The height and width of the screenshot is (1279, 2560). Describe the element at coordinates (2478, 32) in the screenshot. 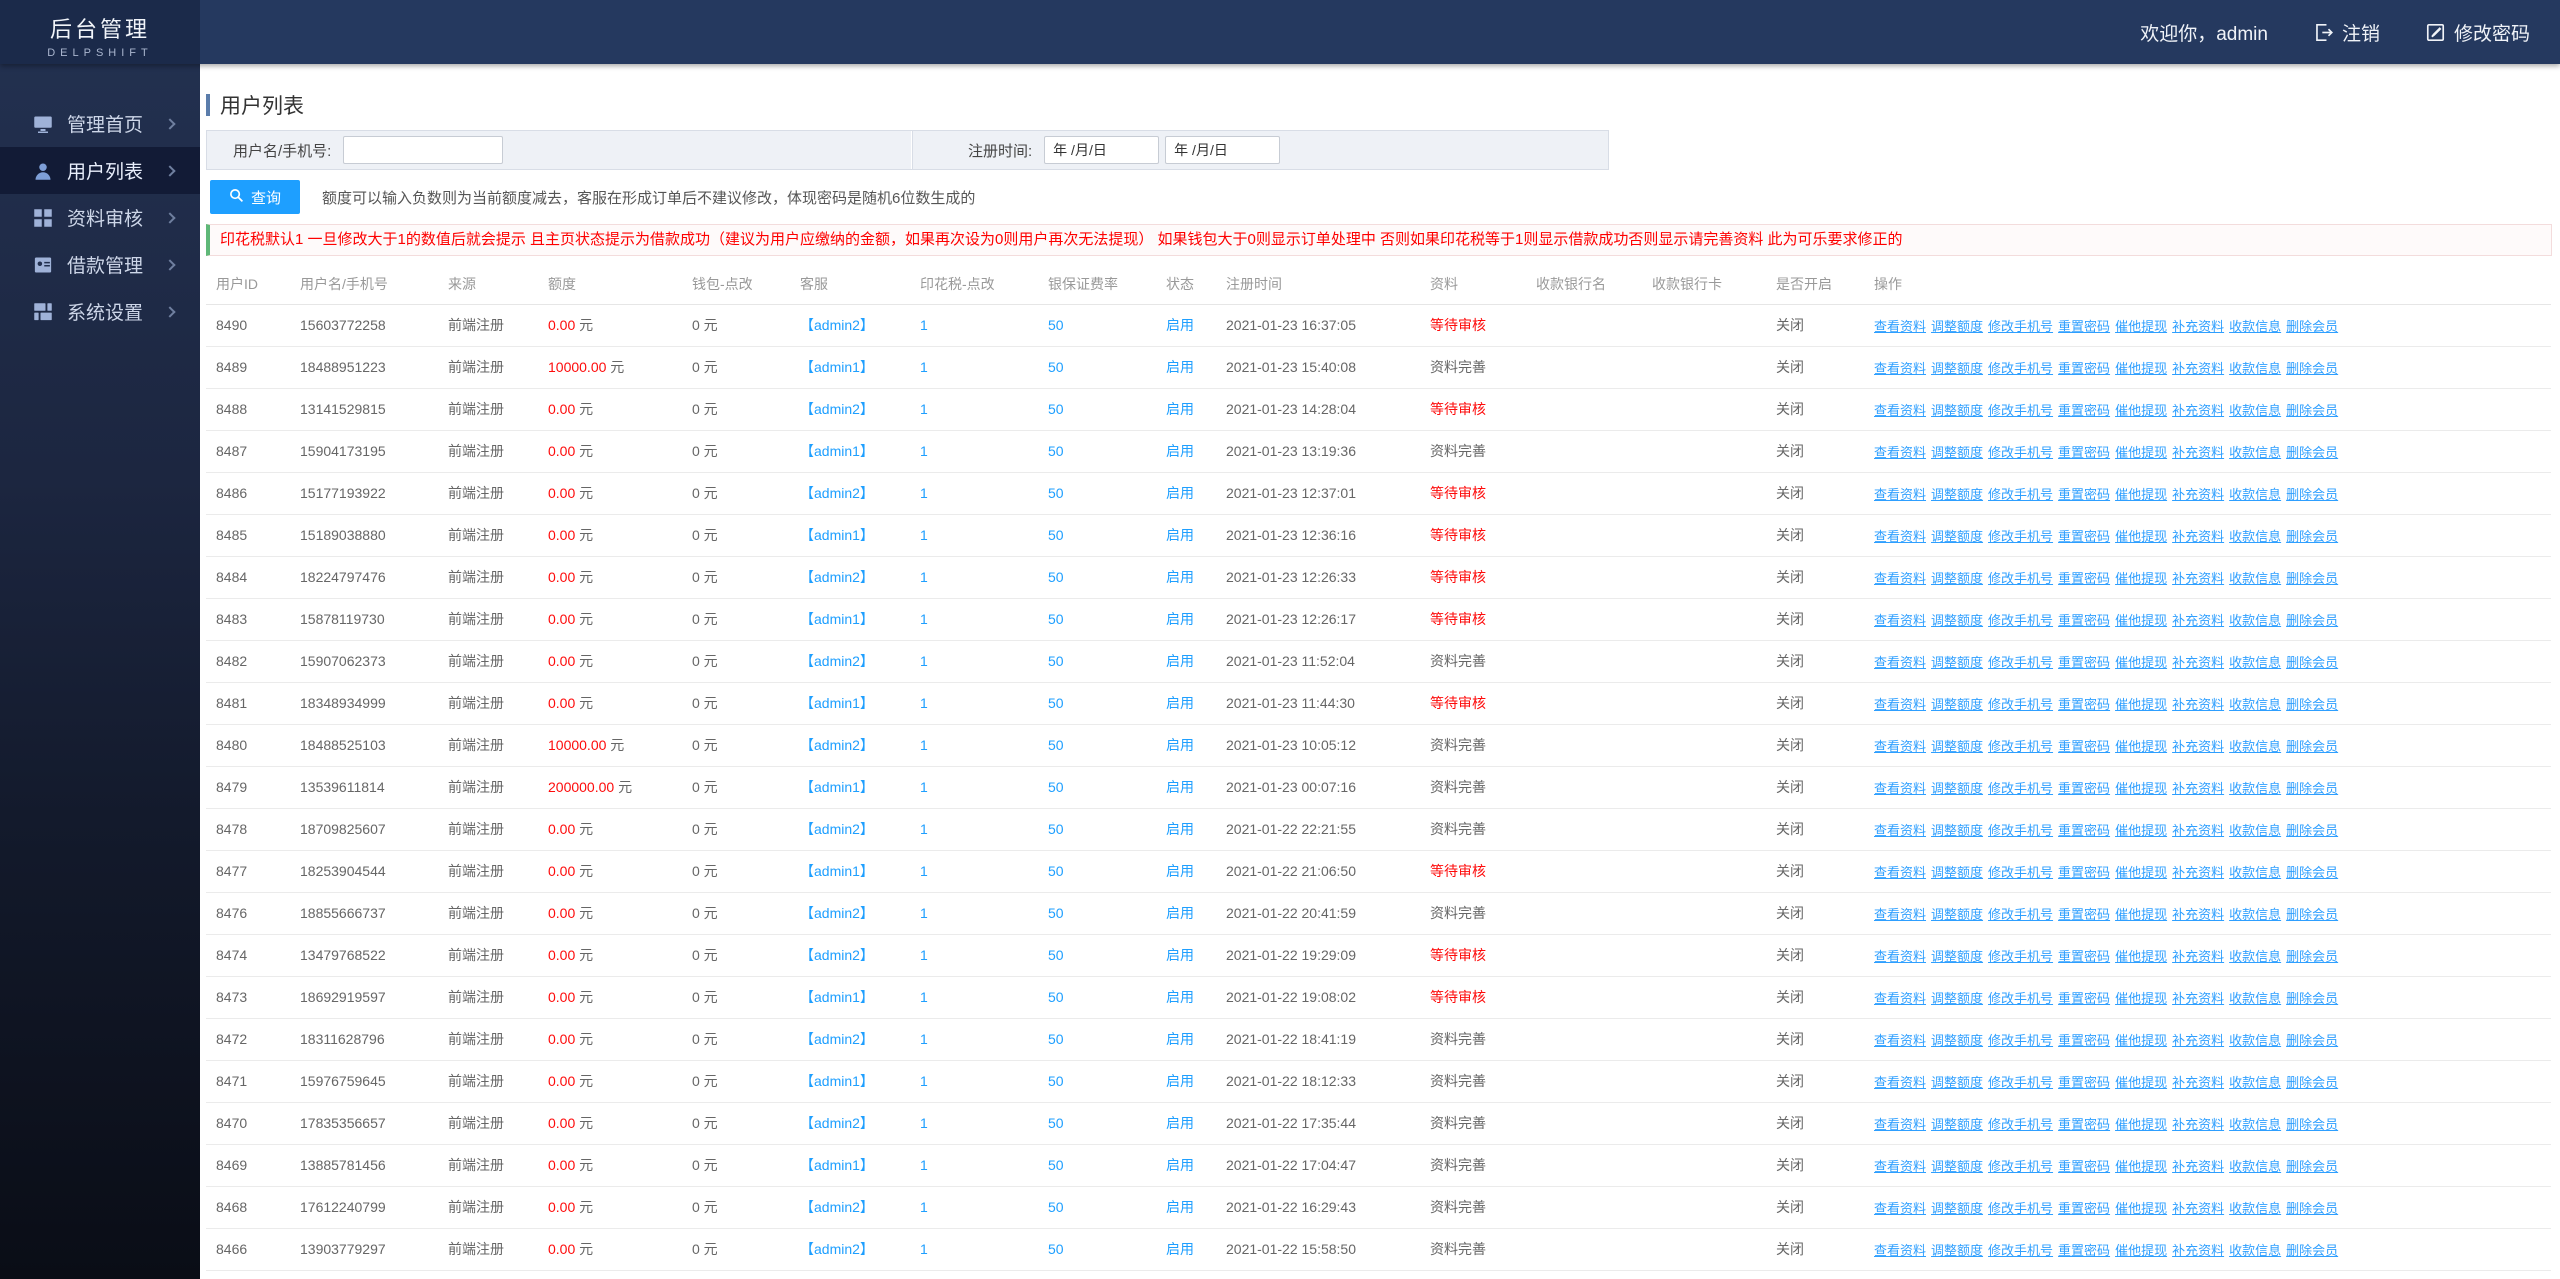

I see `change-password-button: 修改密码` at that location.